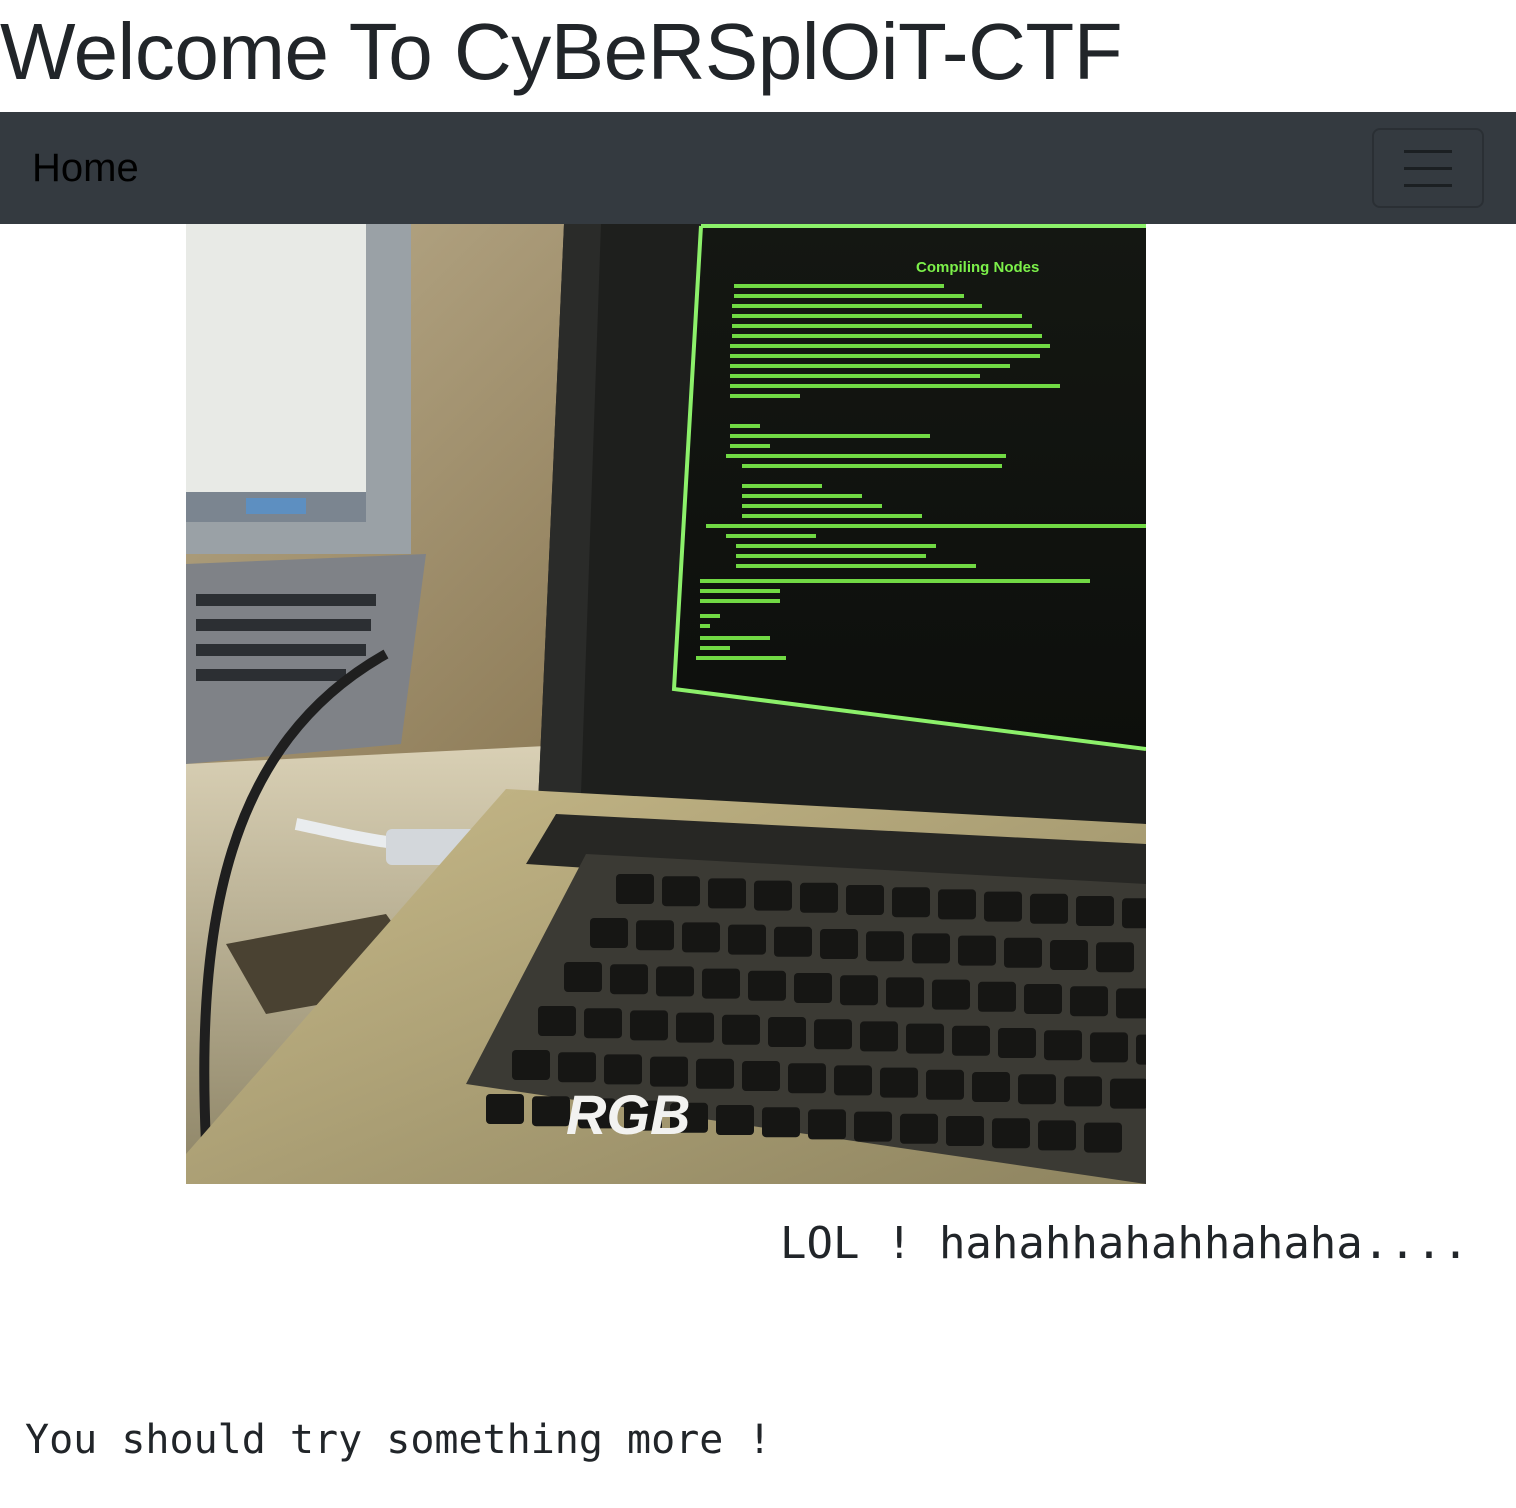  Describe the element at coordinates (628, 1114) in the screenshot. I see `rgb-watermark: RGB` at that location.